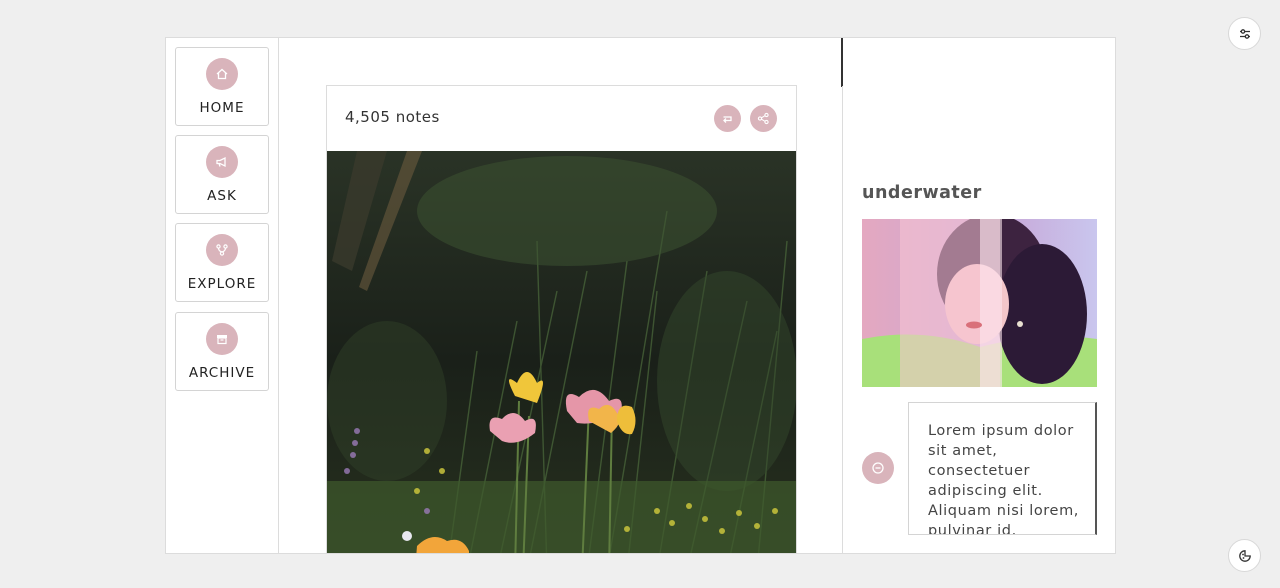 Image resolution: width=1280 pixels, height=588 pixels. What do you see at coordinates (392, 117) in the screenshot?
I see `notes-count: 4,505 notes` at bounding box center [392, 117].